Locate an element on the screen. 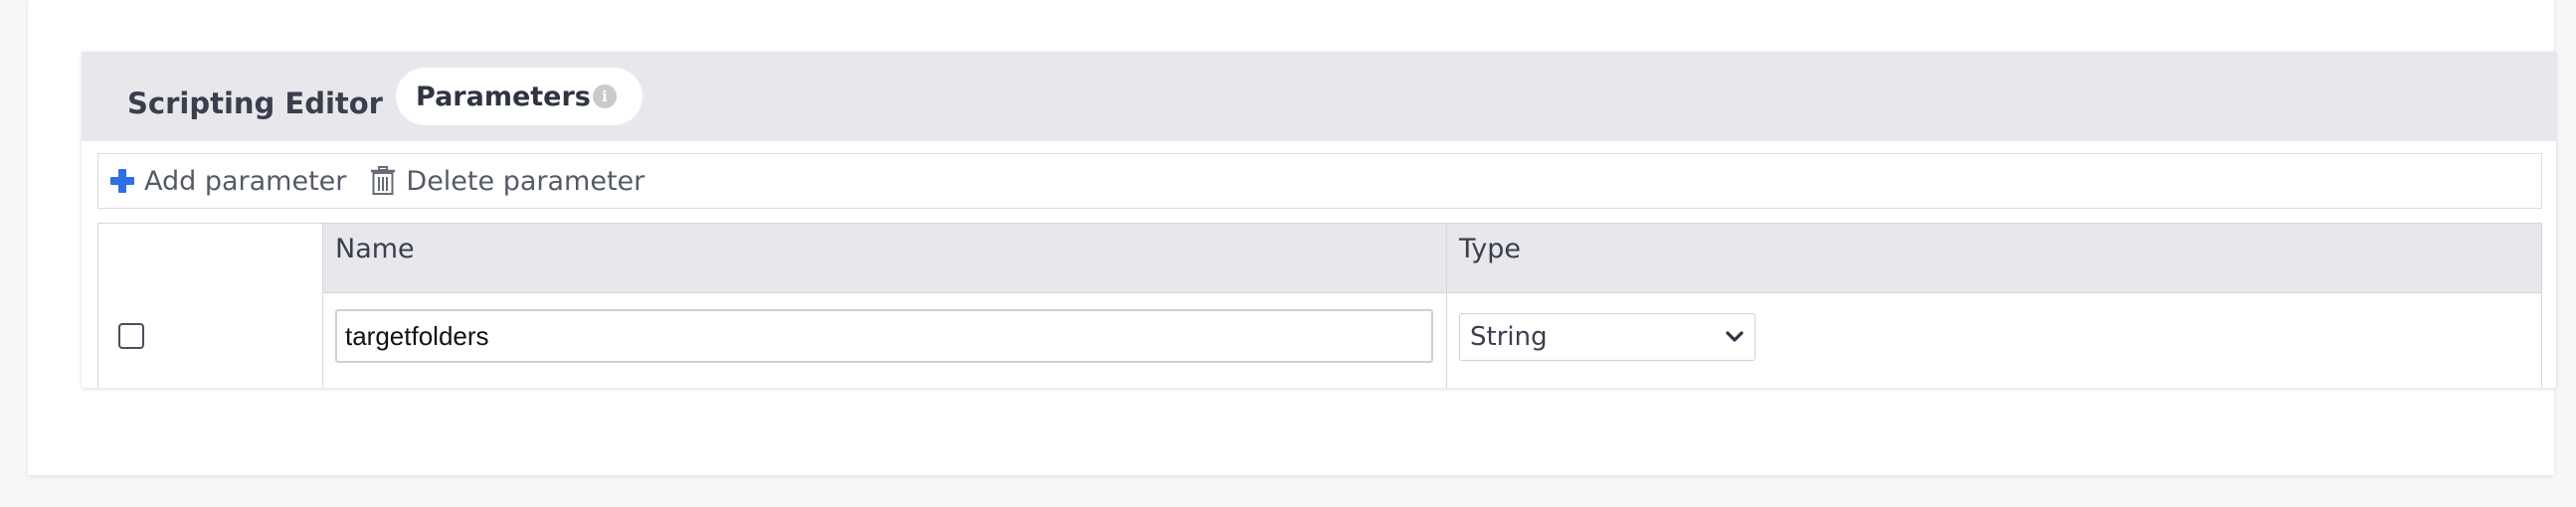 This screenshot has width=2576, height=507. delete-parameter-button: Delete parameter is located at coordinates (507, 181).